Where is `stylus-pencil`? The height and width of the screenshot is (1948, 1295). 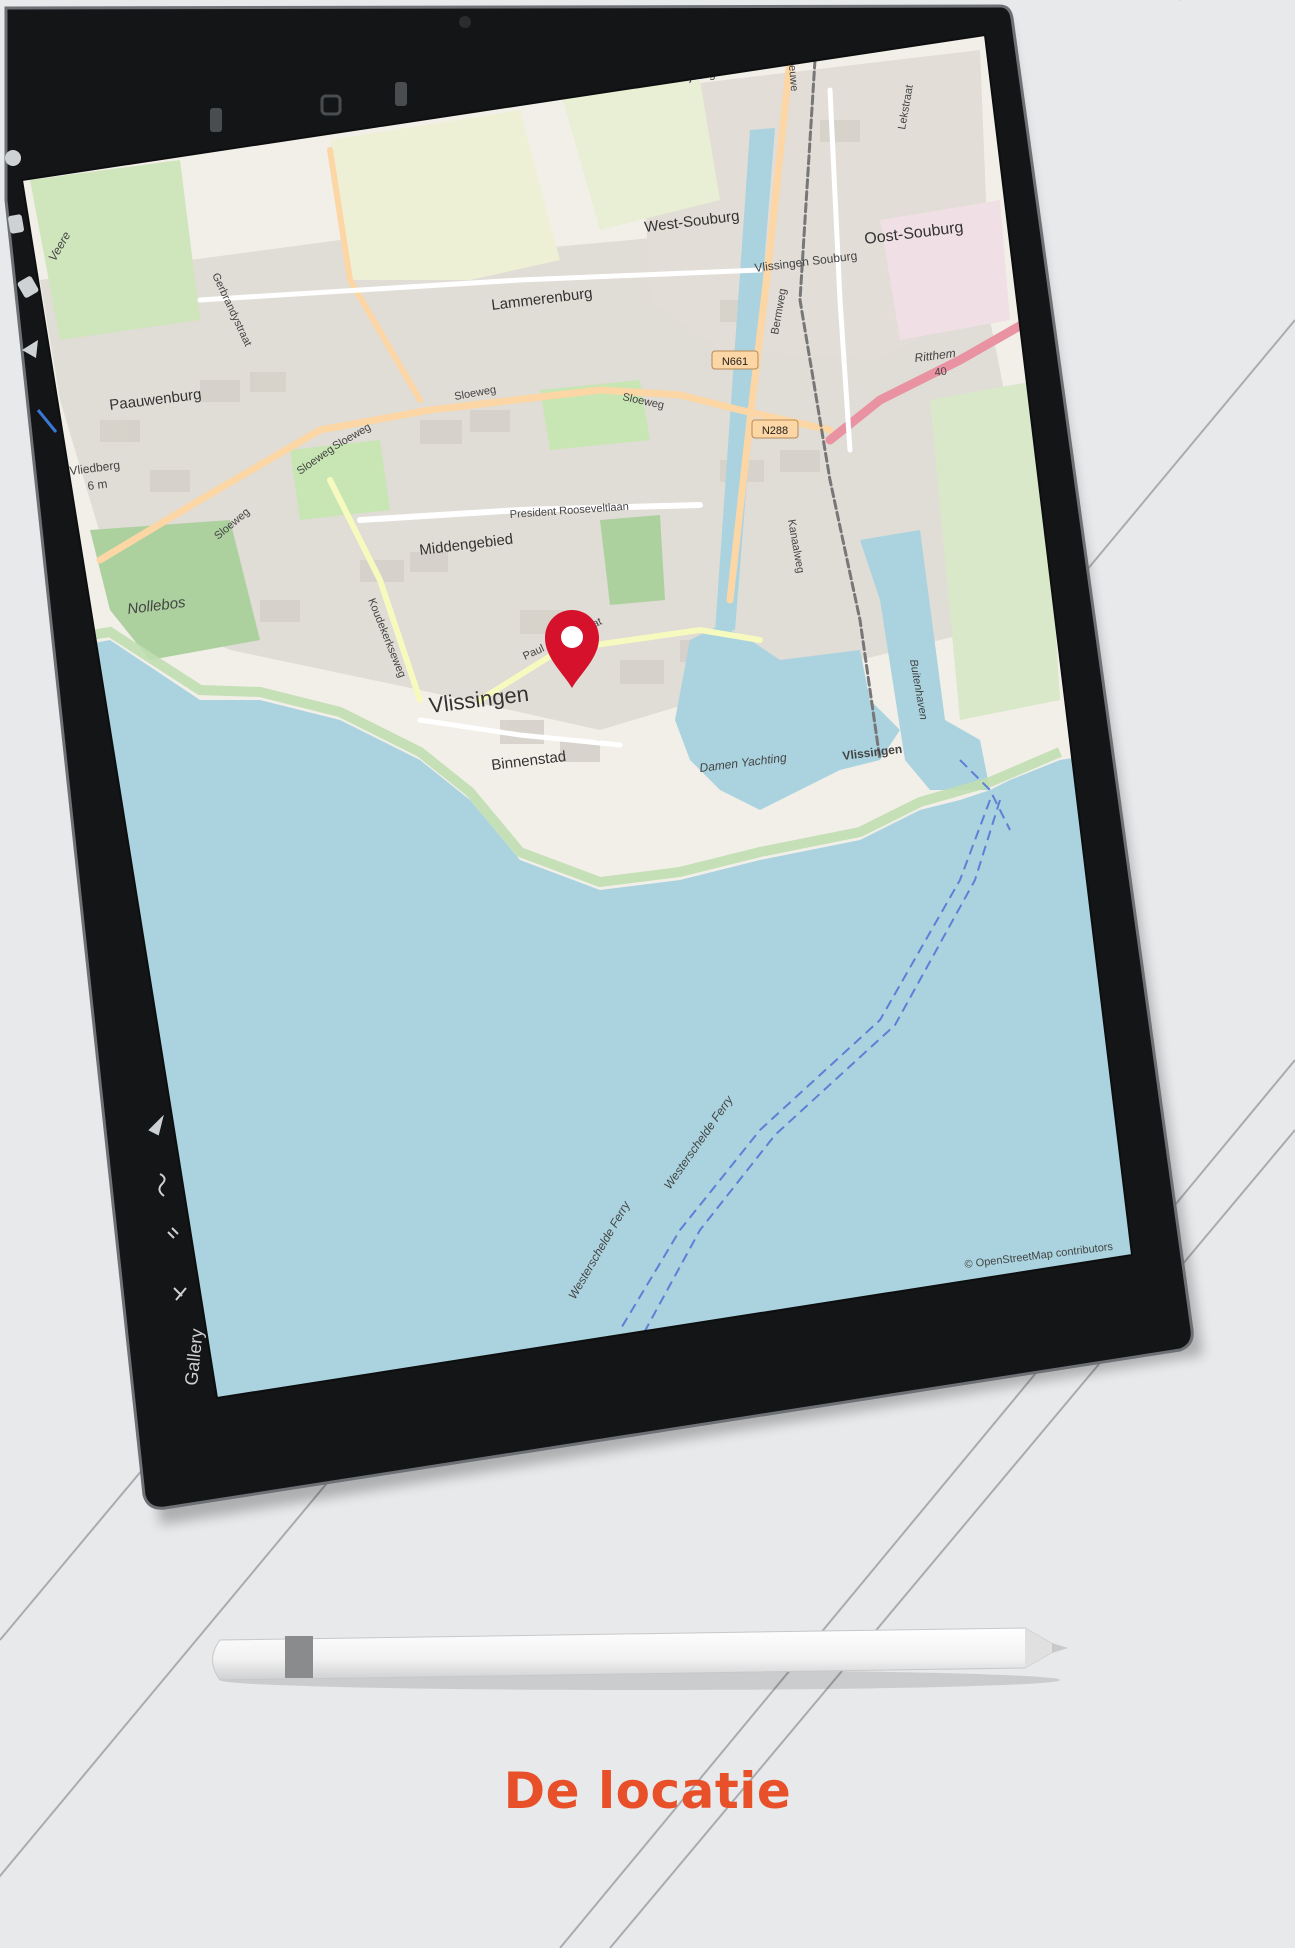
stylus-pencil is located at coordinates (640, 1658).